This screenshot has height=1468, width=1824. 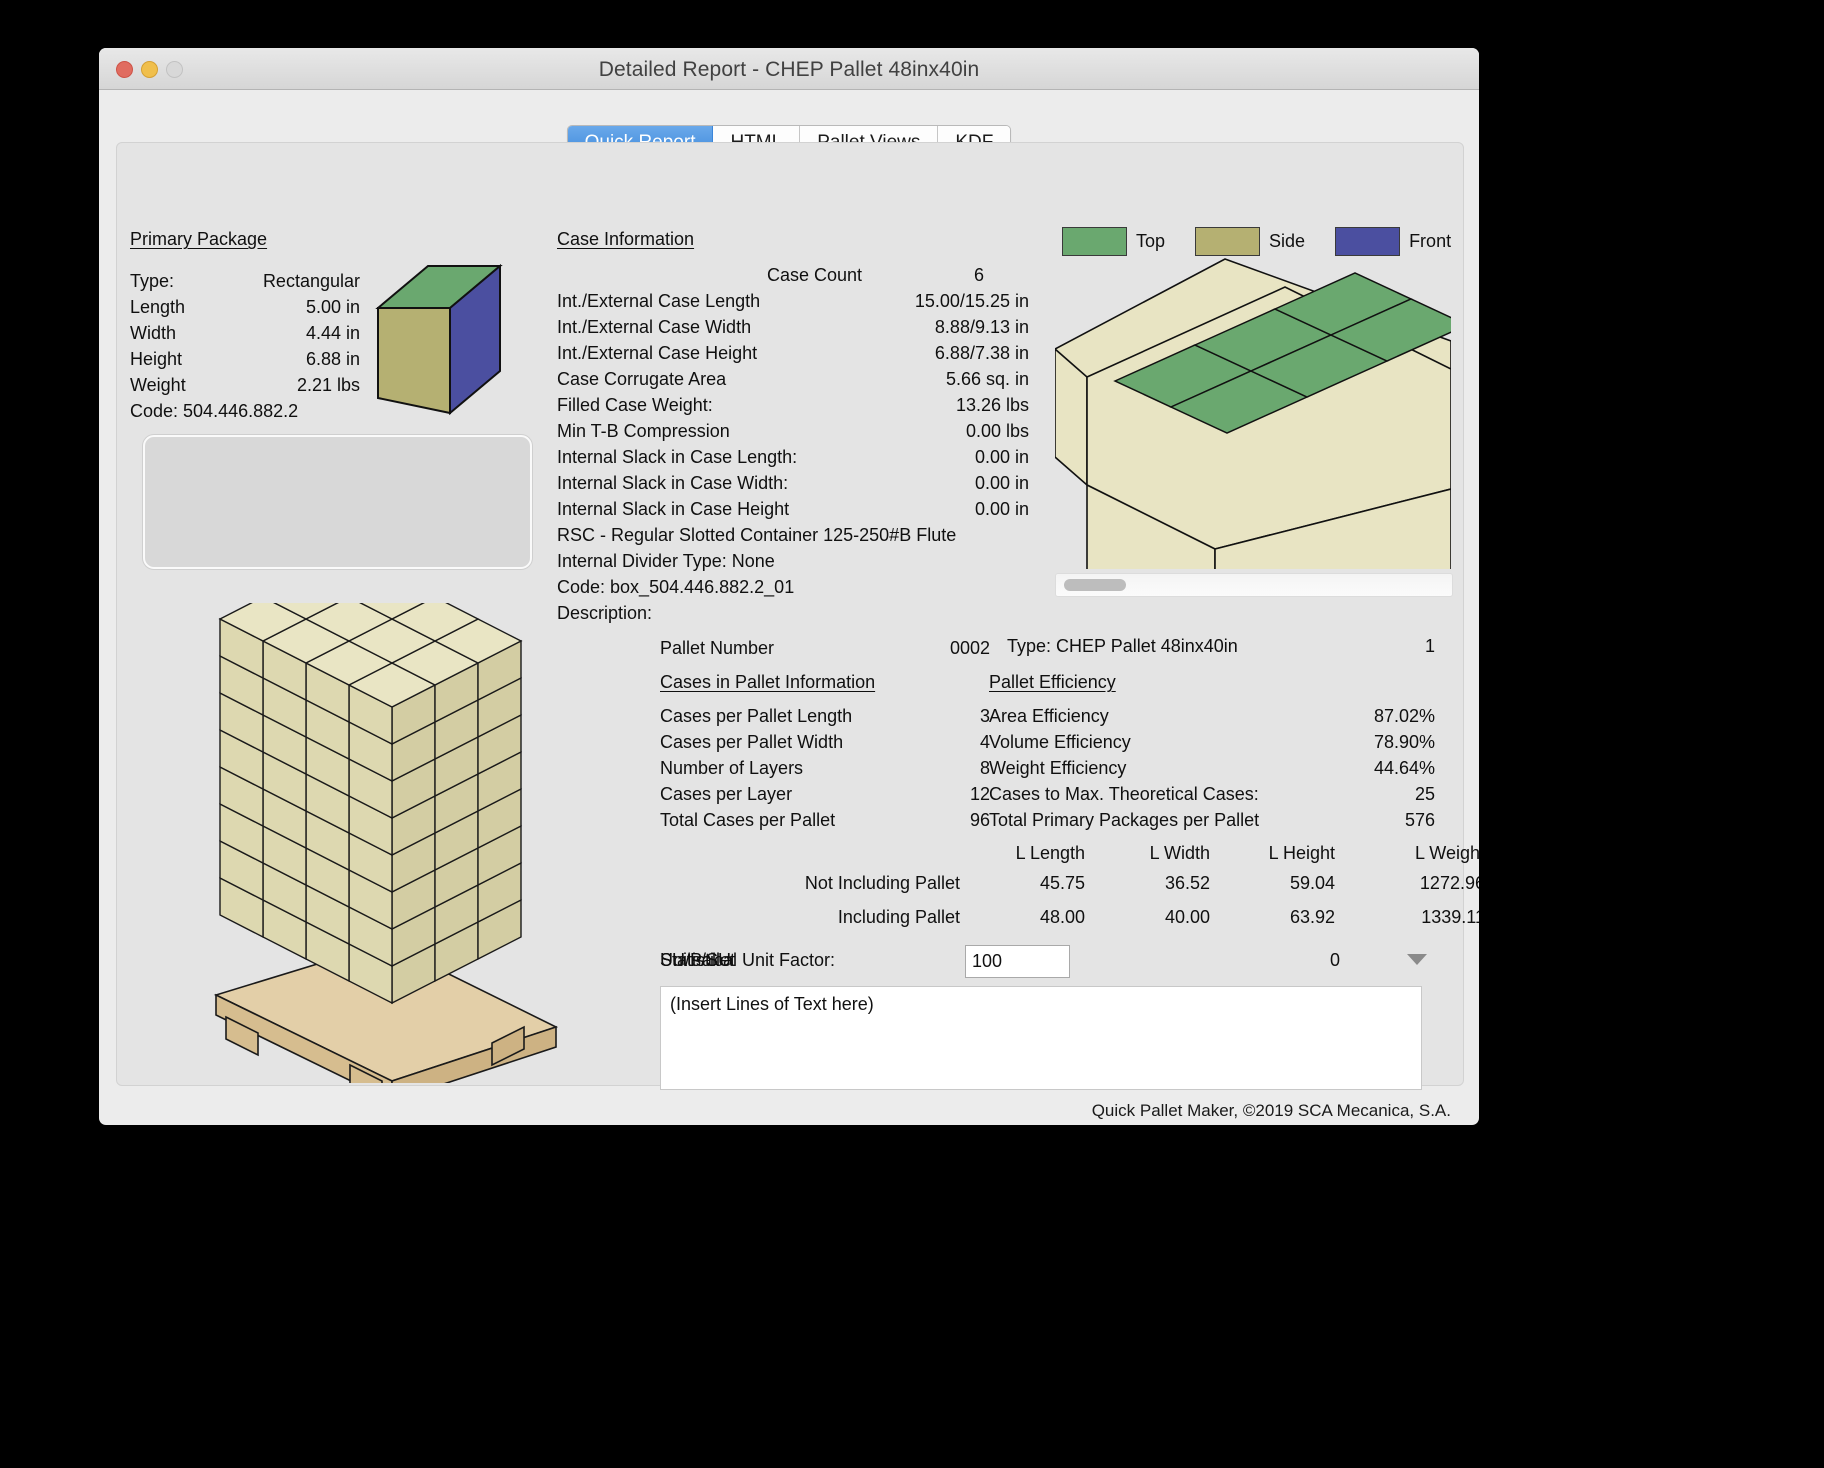 What do you see at coordinates (1404, 768) in the screenshot?
I see `row-value: 44.64%` at bounding box center [1404, 768].